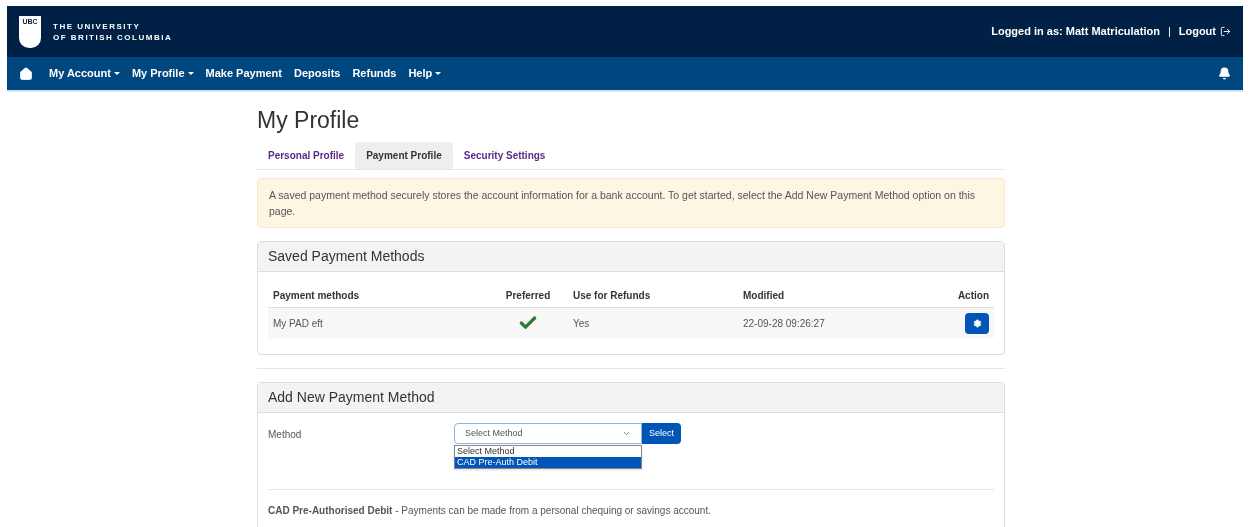  Describe the element at coordinates (504, 155) in the screenshot. I see `tab: Security Settings` at that location.